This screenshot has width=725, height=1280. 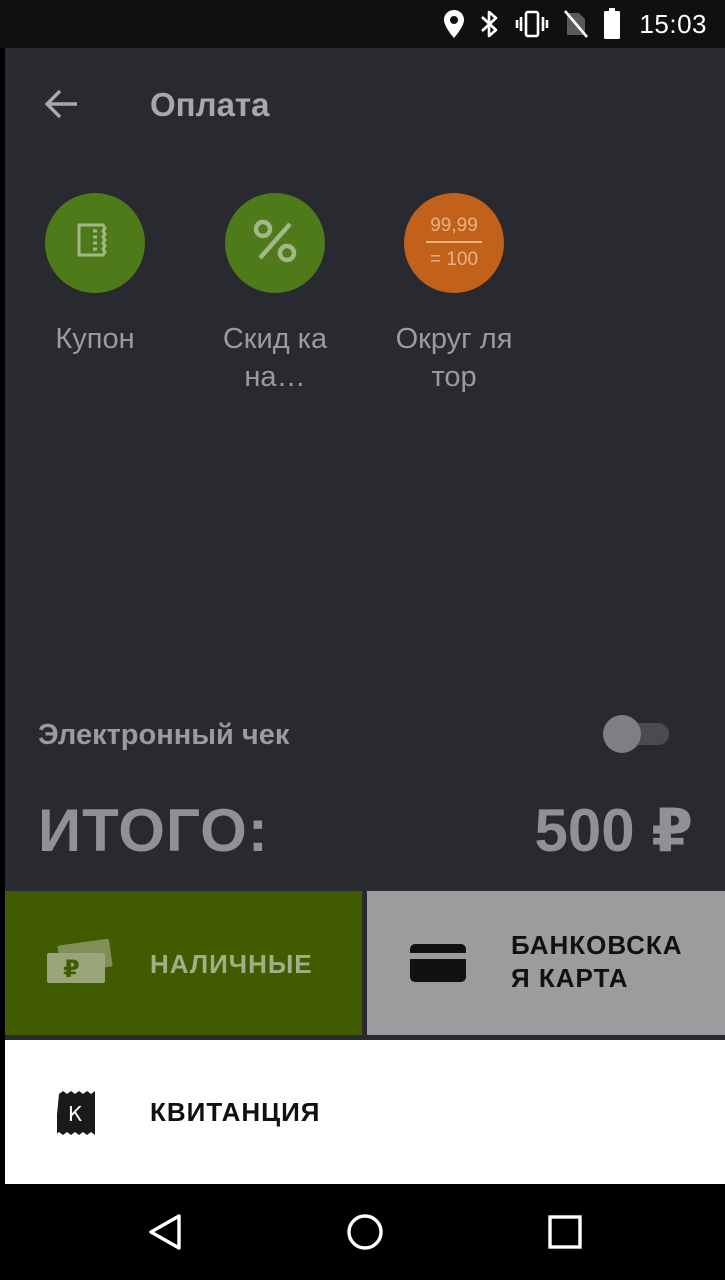 What do you see at coordinates (454, 225) in the screenshot?
I see `rounder-icon-top: 99,99` at bounding box center [454, 225].